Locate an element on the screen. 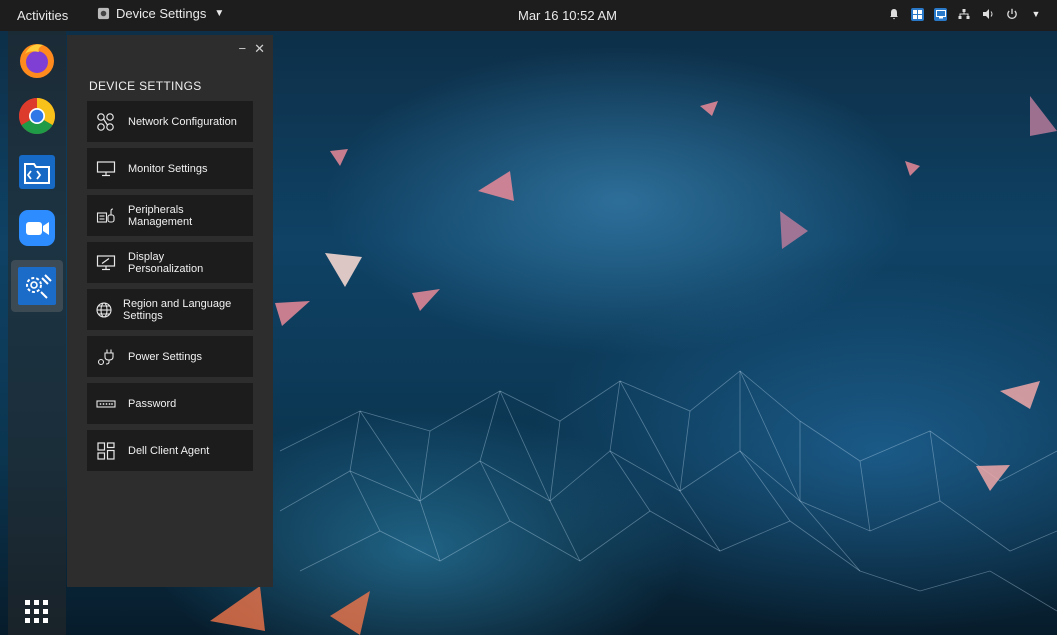  window-controls: − ✕ is located at coordinates (252, 49).